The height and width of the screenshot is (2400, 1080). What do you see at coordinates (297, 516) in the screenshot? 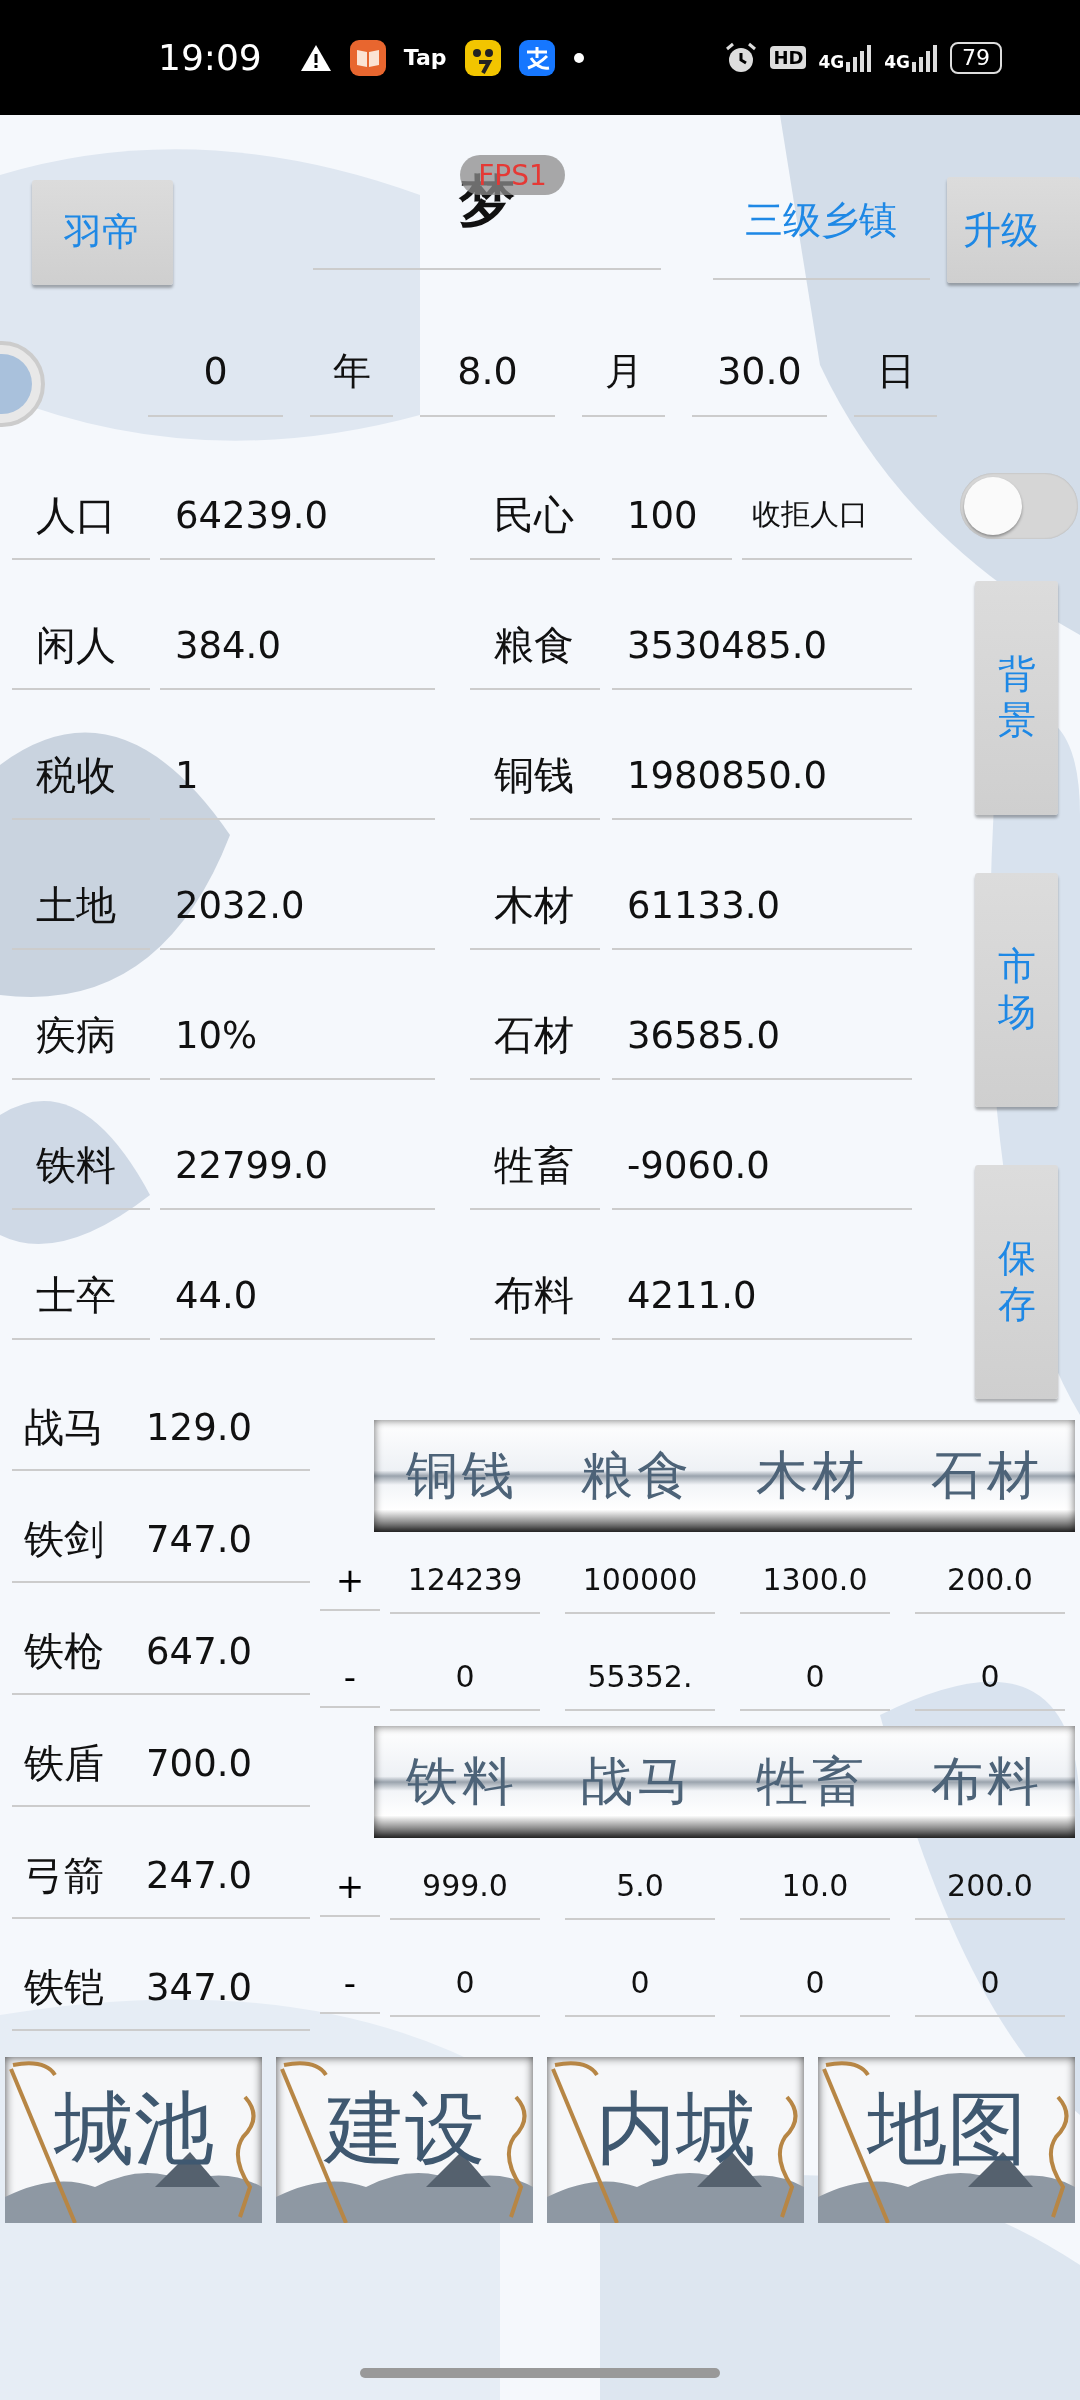
I see `stat-field: 64239.0` at bounding box center [297, 516].